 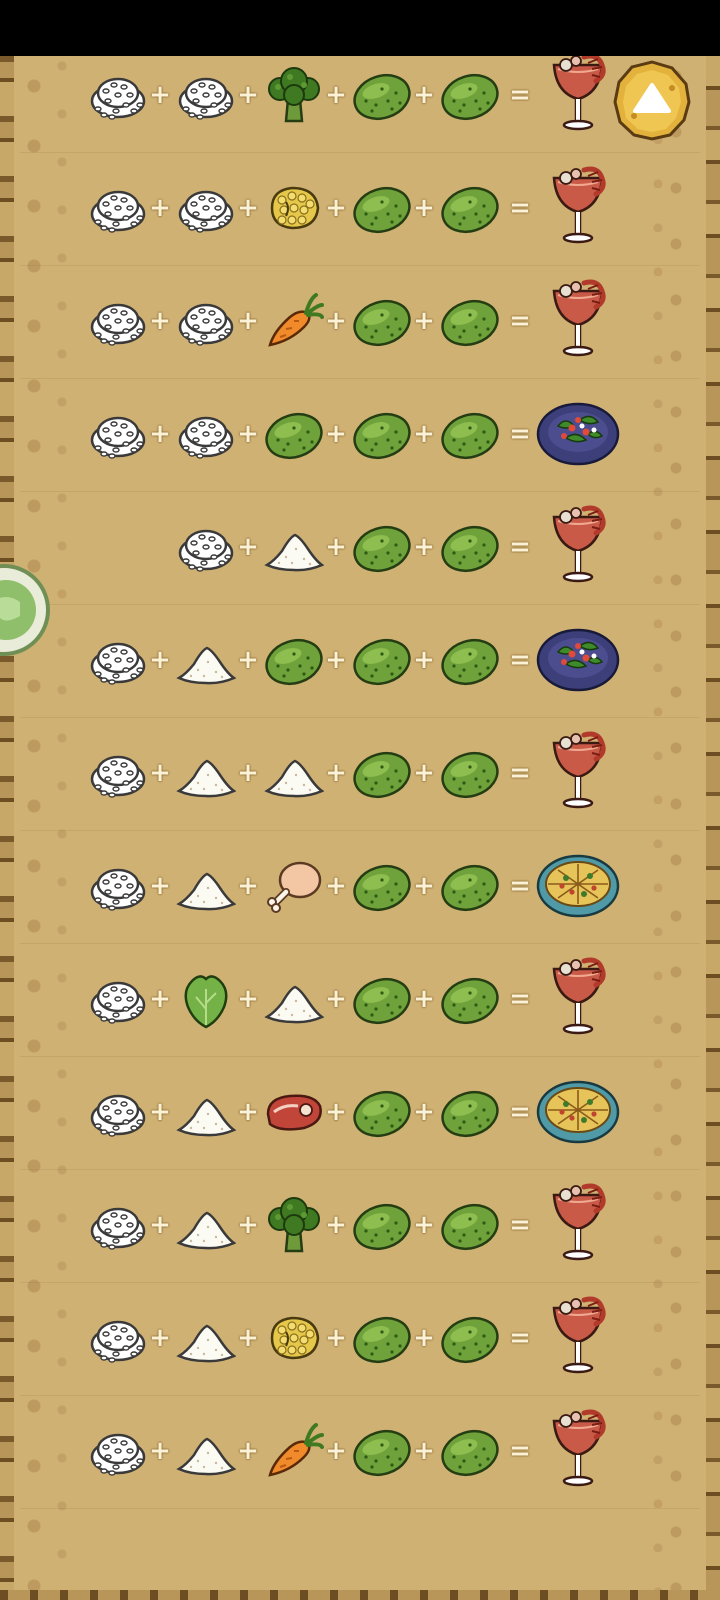 I want to click on equals-sign: =, so click(x=520, y=1338).